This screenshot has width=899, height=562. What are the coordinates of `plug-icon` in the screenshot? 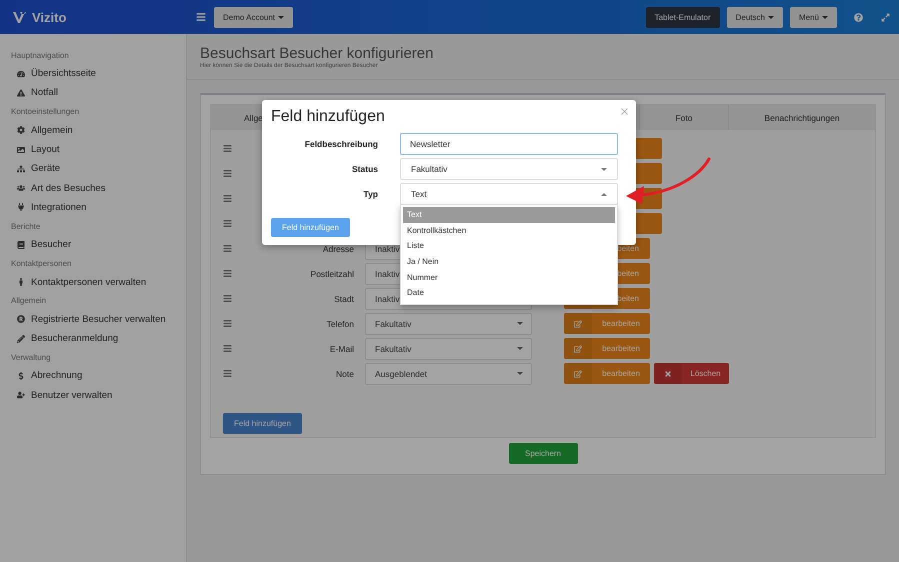 It's located at (21, 207).